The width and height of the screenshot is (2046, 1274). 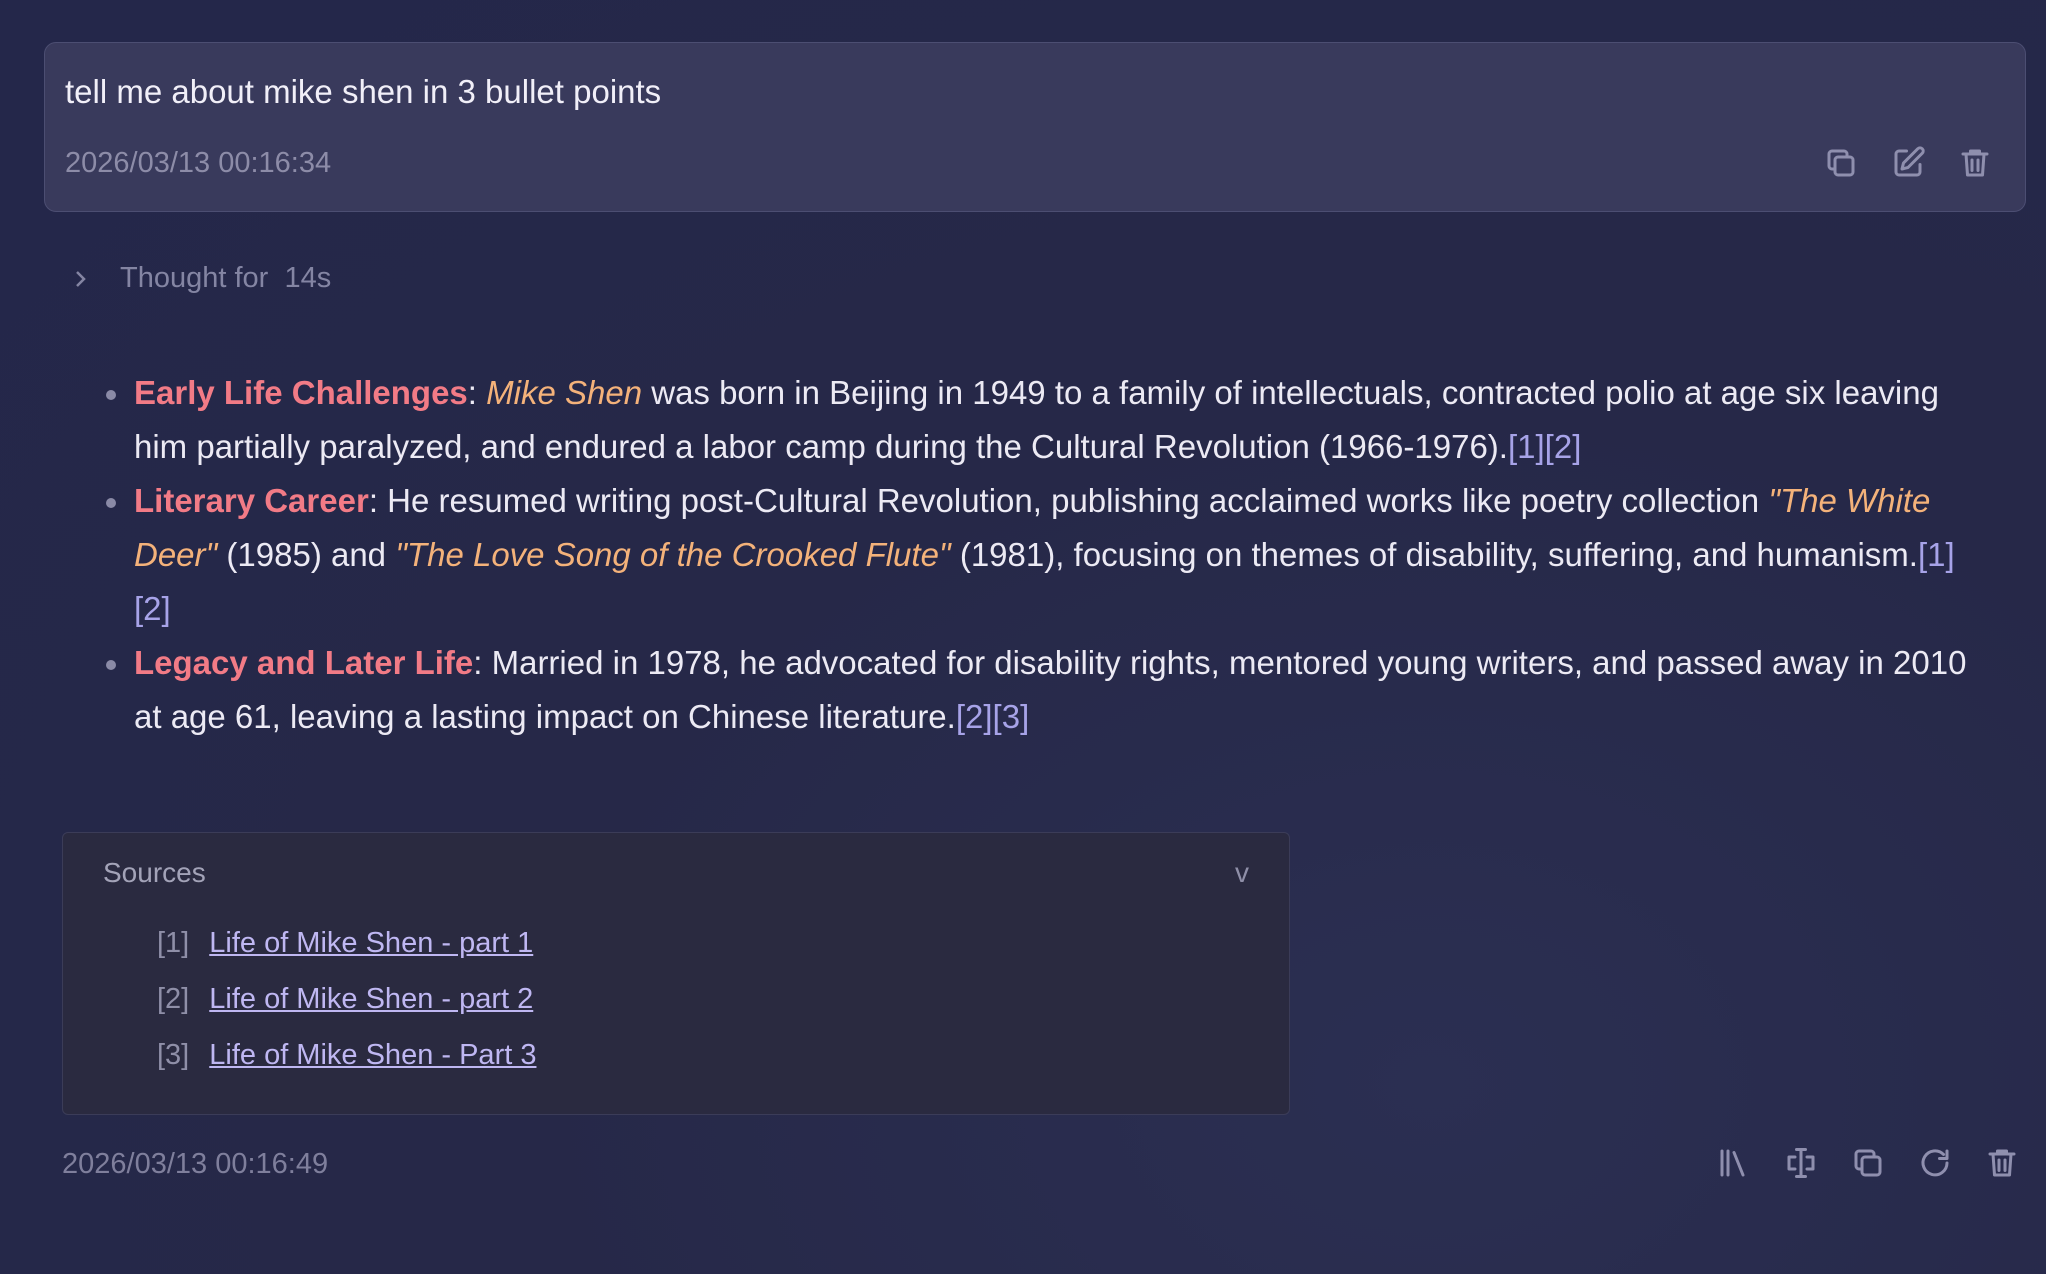 What do you see at coordinates (1935, 1163) in the screenshot?
I see `regenerate-icon` at bounding box center [1935, 1163].